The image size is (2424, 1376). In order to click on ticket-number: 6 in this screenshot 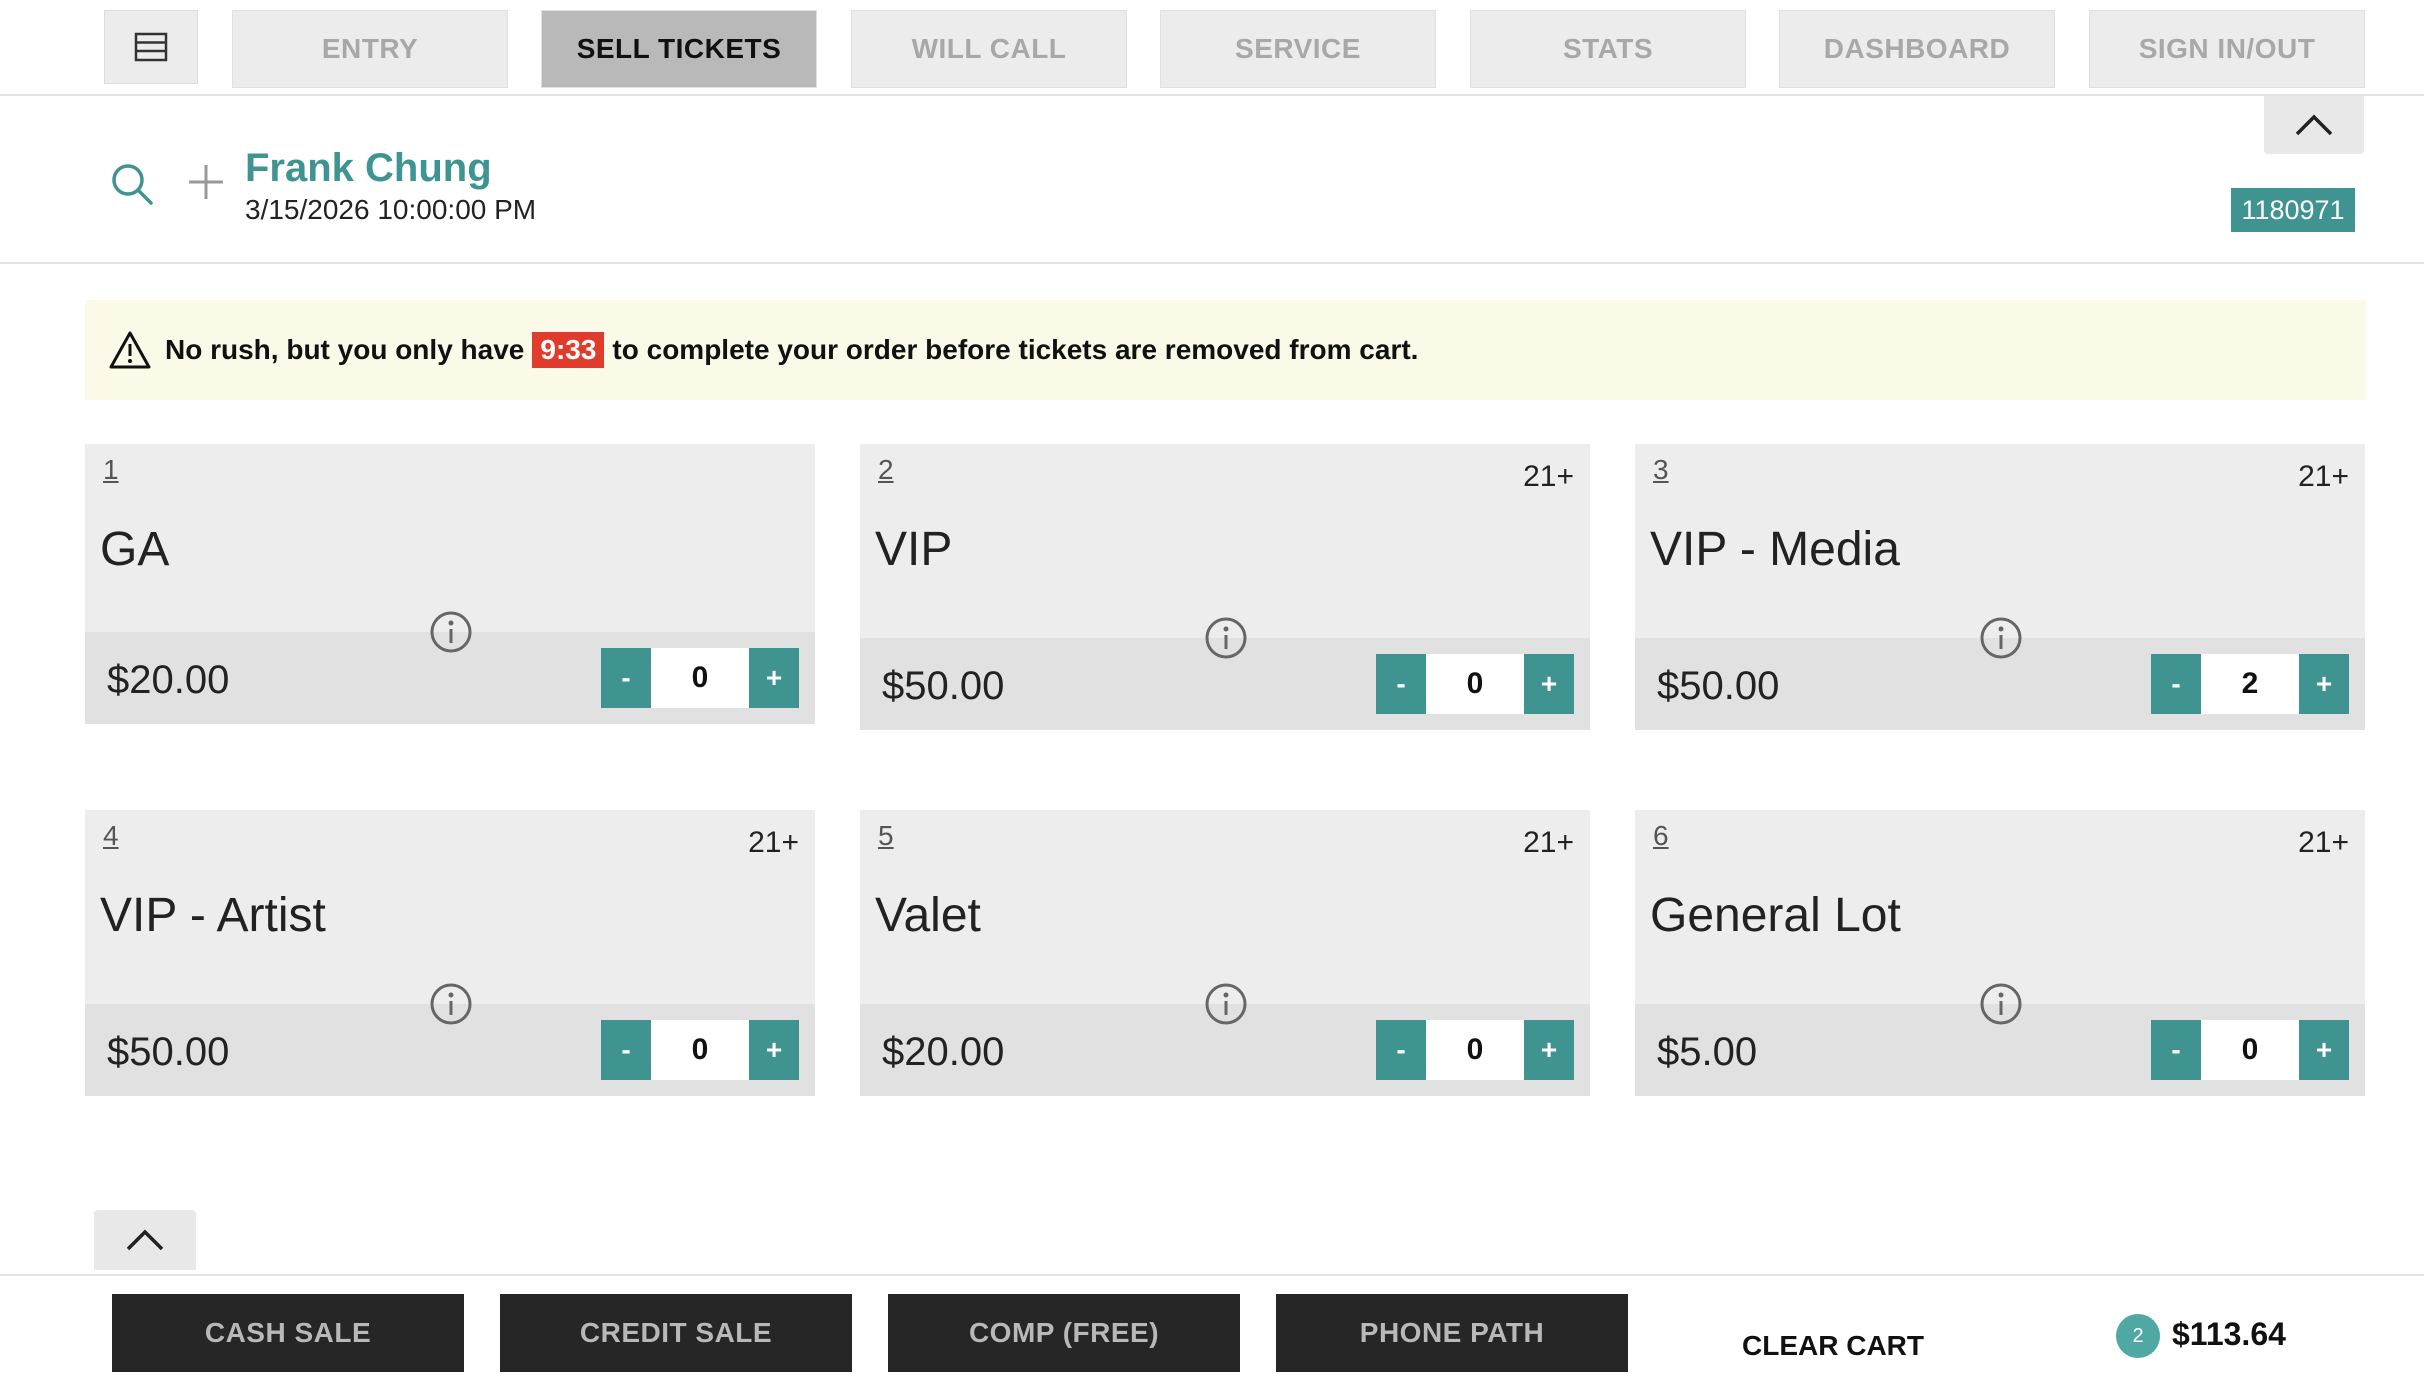, I will do `click(1661, 835)`.